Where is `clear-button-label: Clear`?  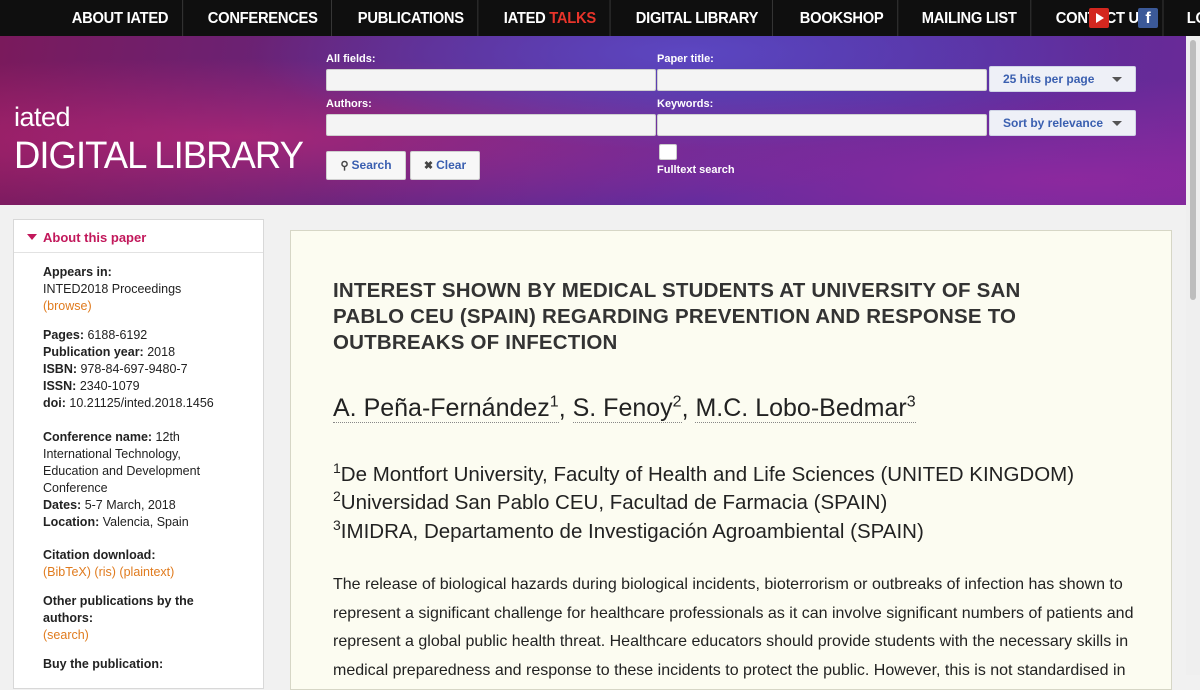
clear-button-label: Clear is located at coordinates (451, 165).